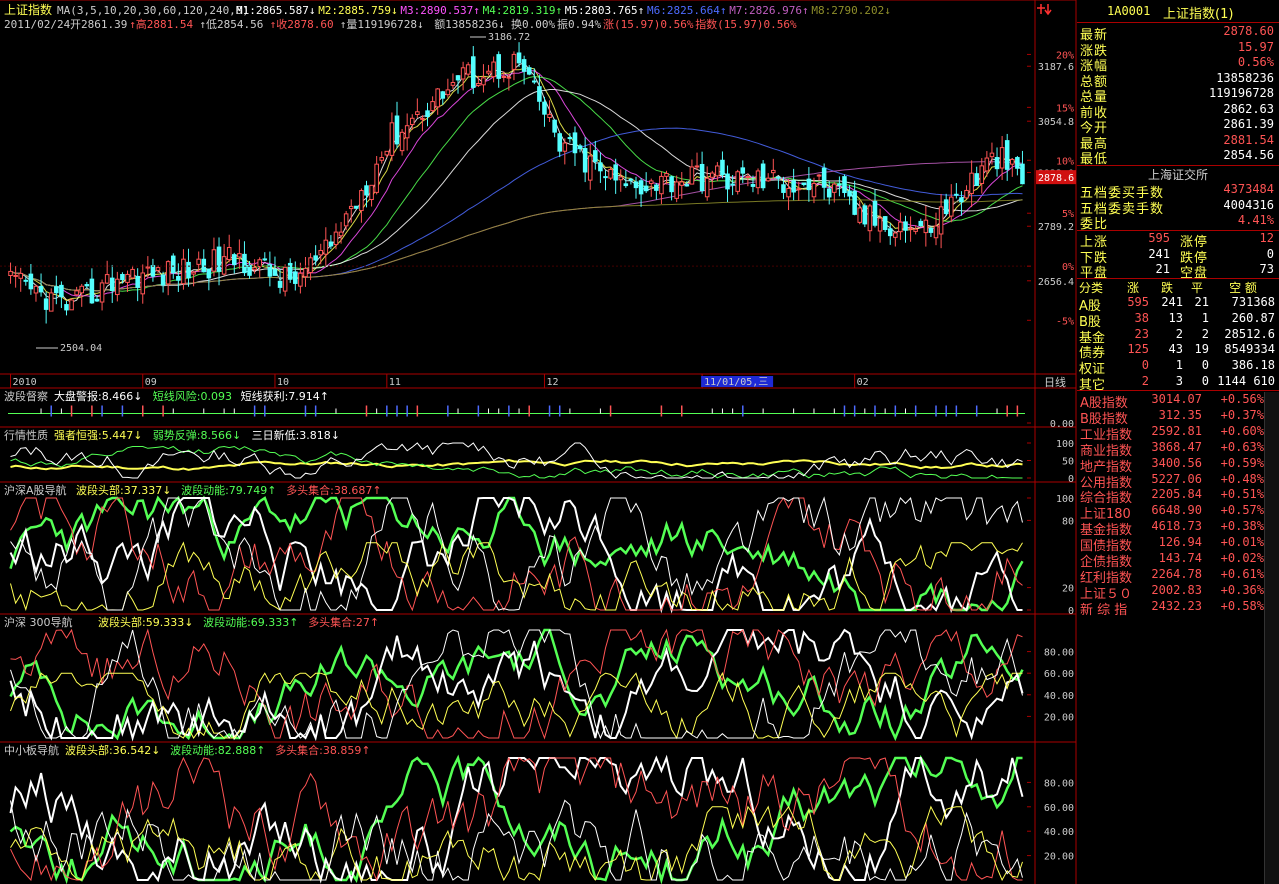 The image size is (1279, 884). Describe the element at coordinates (1065, 161) in the screenshot. I see `price-axis-label: 10%` at that location.